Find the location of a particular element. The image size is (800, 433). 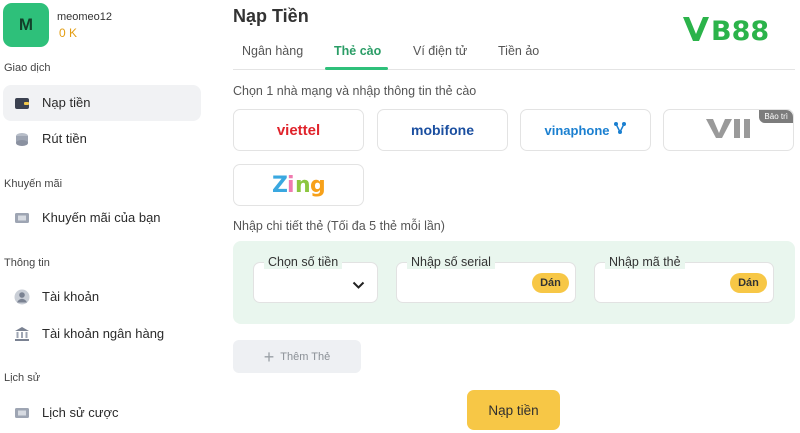

tab-bank: Ngân hàng is located at coordinates (272, 51).